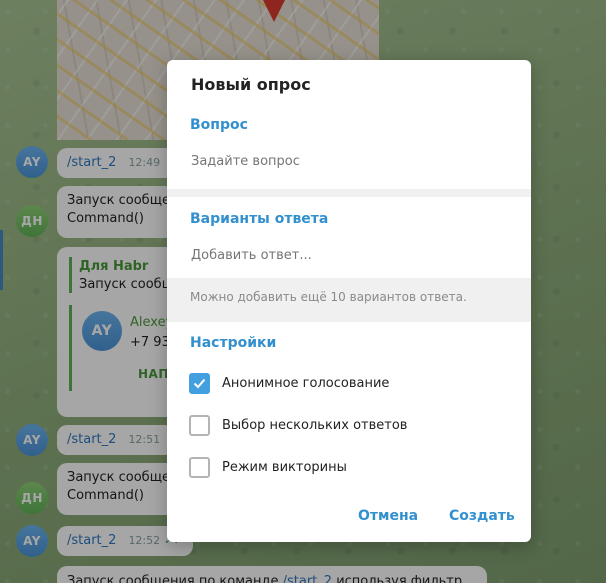  I want to click on answer-input, so click(346, 255).